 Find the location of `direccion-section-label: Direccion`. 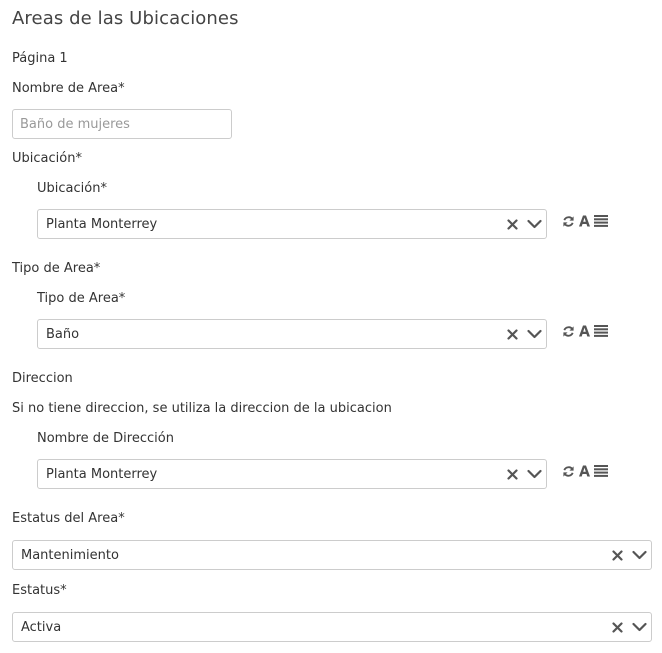

direccion-section-label: Direccion is located at coordinates (42, 378).